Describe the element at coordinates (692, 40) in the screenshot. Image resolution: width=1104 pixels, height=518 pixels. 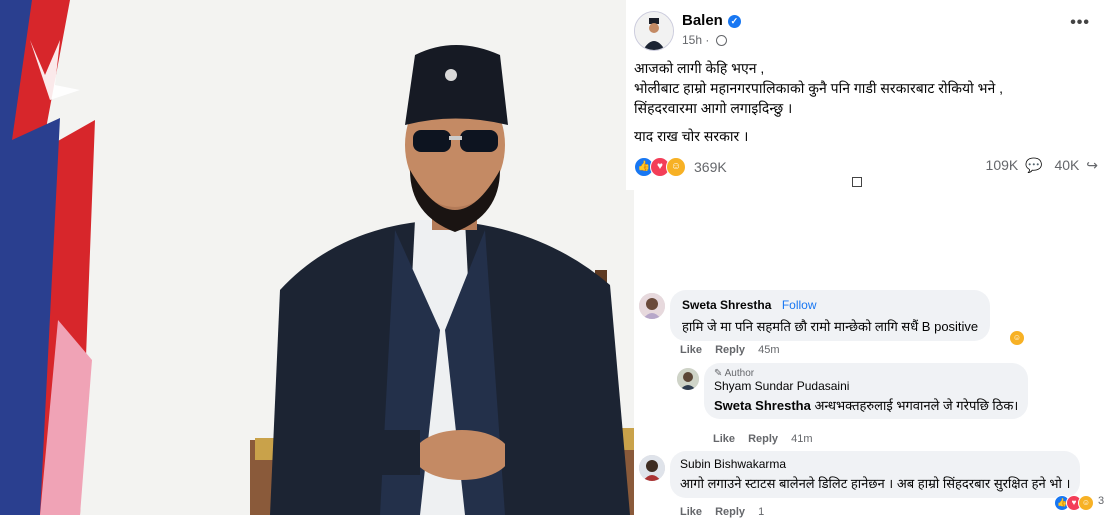
I see `post-time: 15h` at that location.